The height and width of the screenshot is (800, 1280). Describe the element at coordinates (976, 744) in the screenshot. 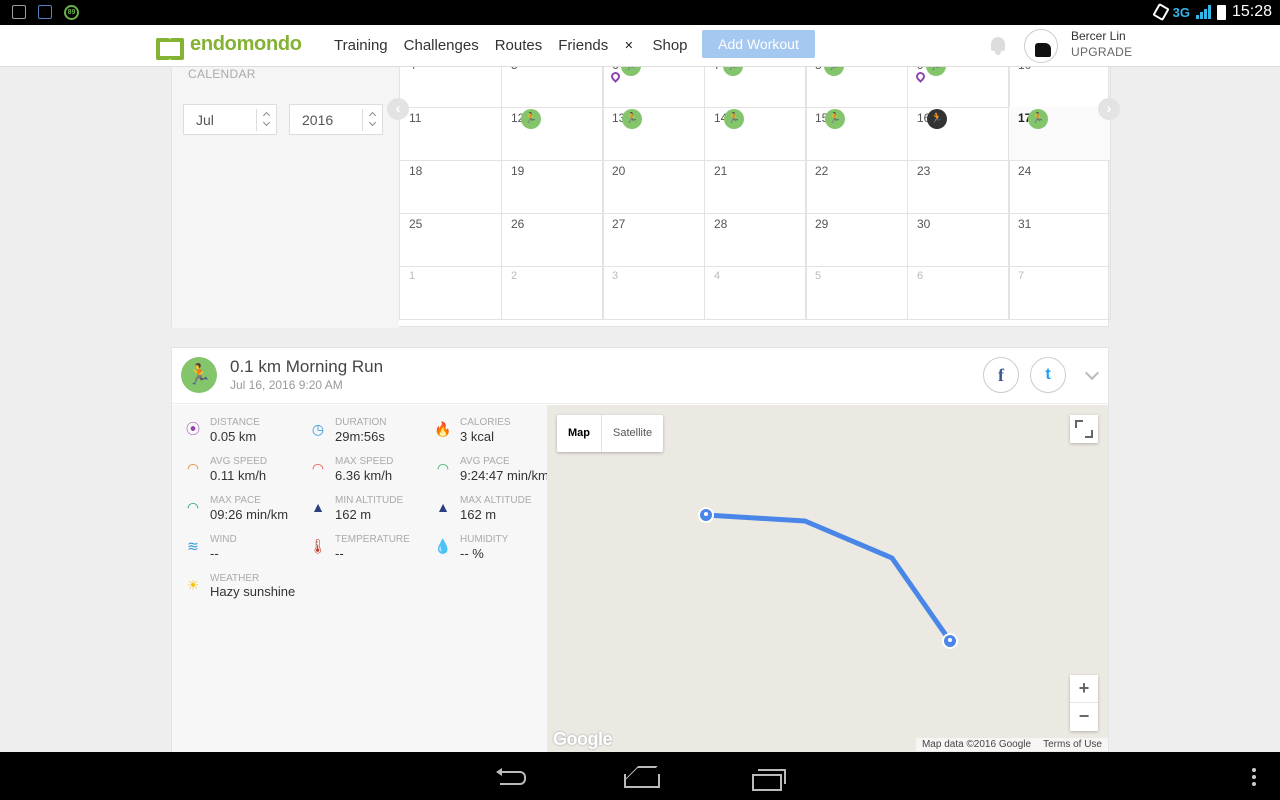

I see `map-data-credit: Map data ©2016 Google` at that location.